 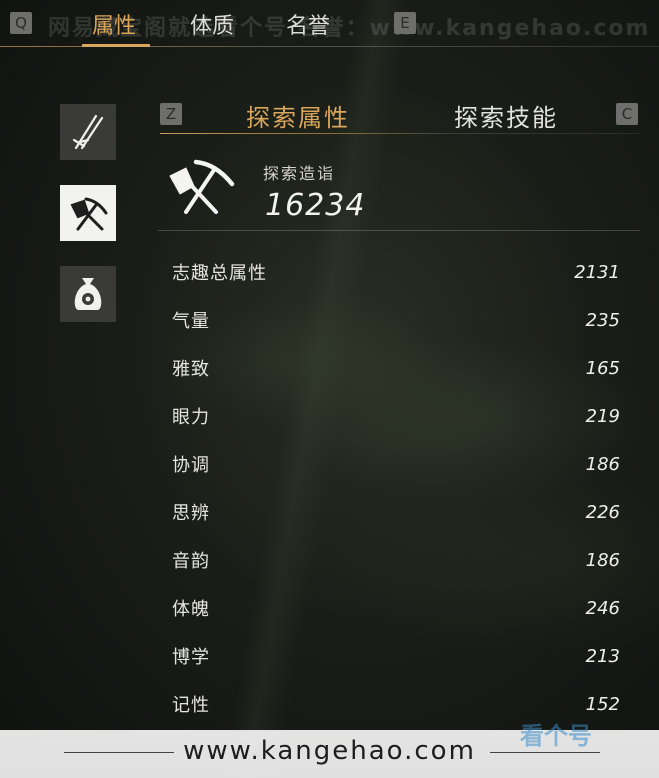 What do you see at coordinates (219, 273) in the screenshot?
I see `attribute-name: 志趣总属性` at bounding box center [219, 273].